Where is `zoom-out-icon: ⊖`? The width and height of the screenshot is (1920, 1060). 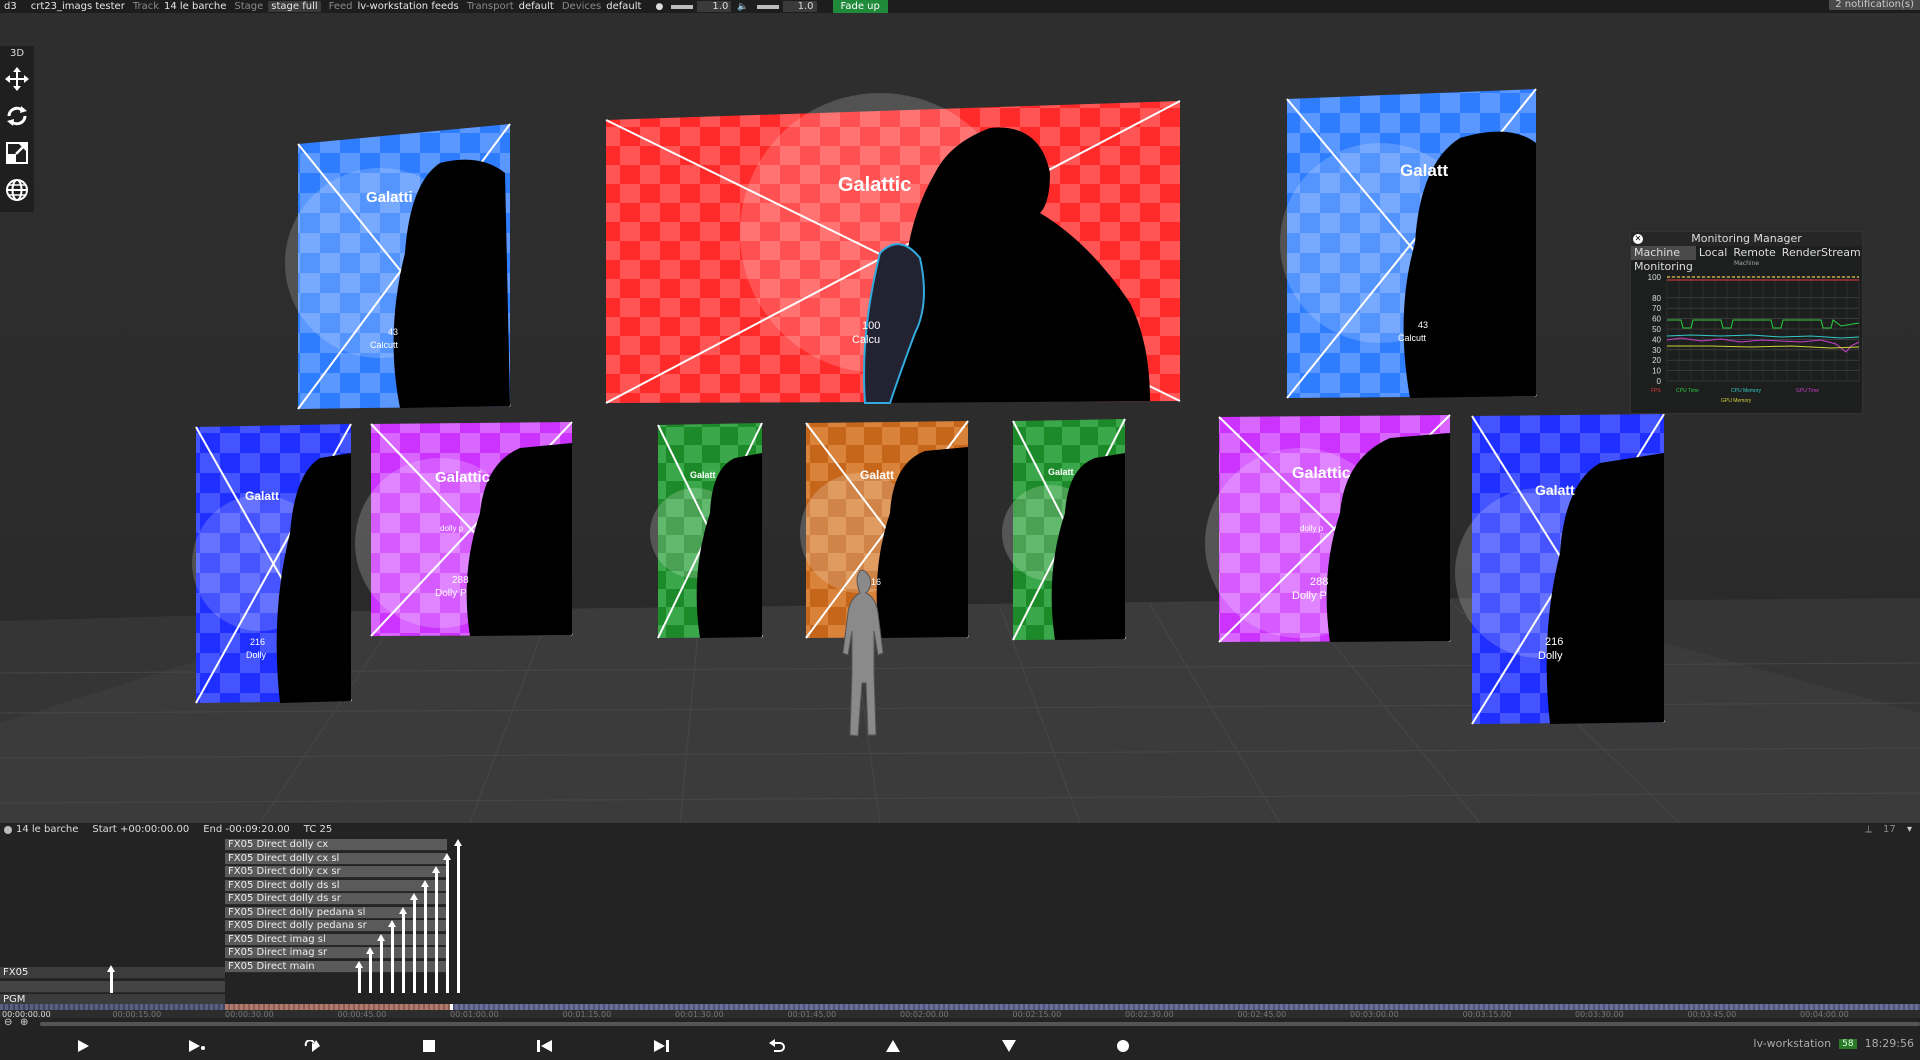
zoom-out-icon: ⊖ is located at coordinates (8, 1022).